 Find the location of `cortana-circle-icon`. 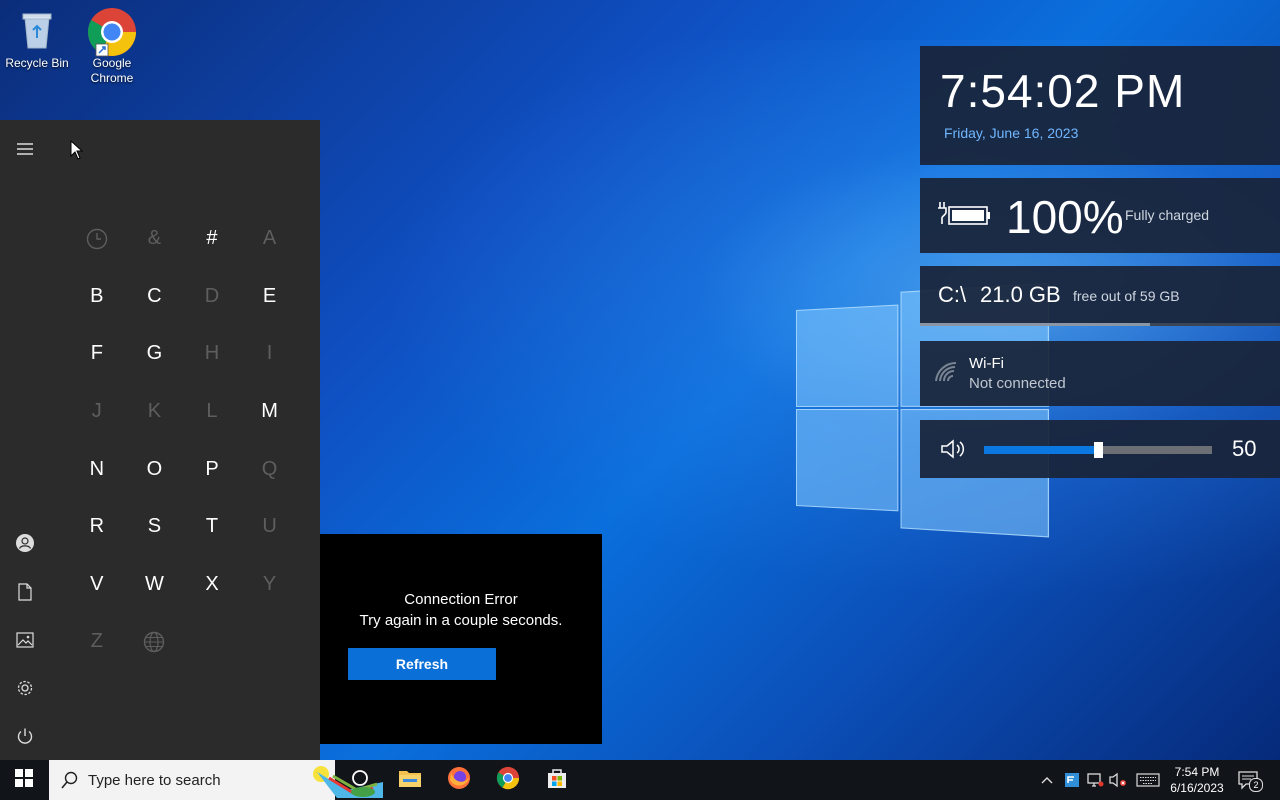

cortana-circle-icon is located at coordinates (360, 780).